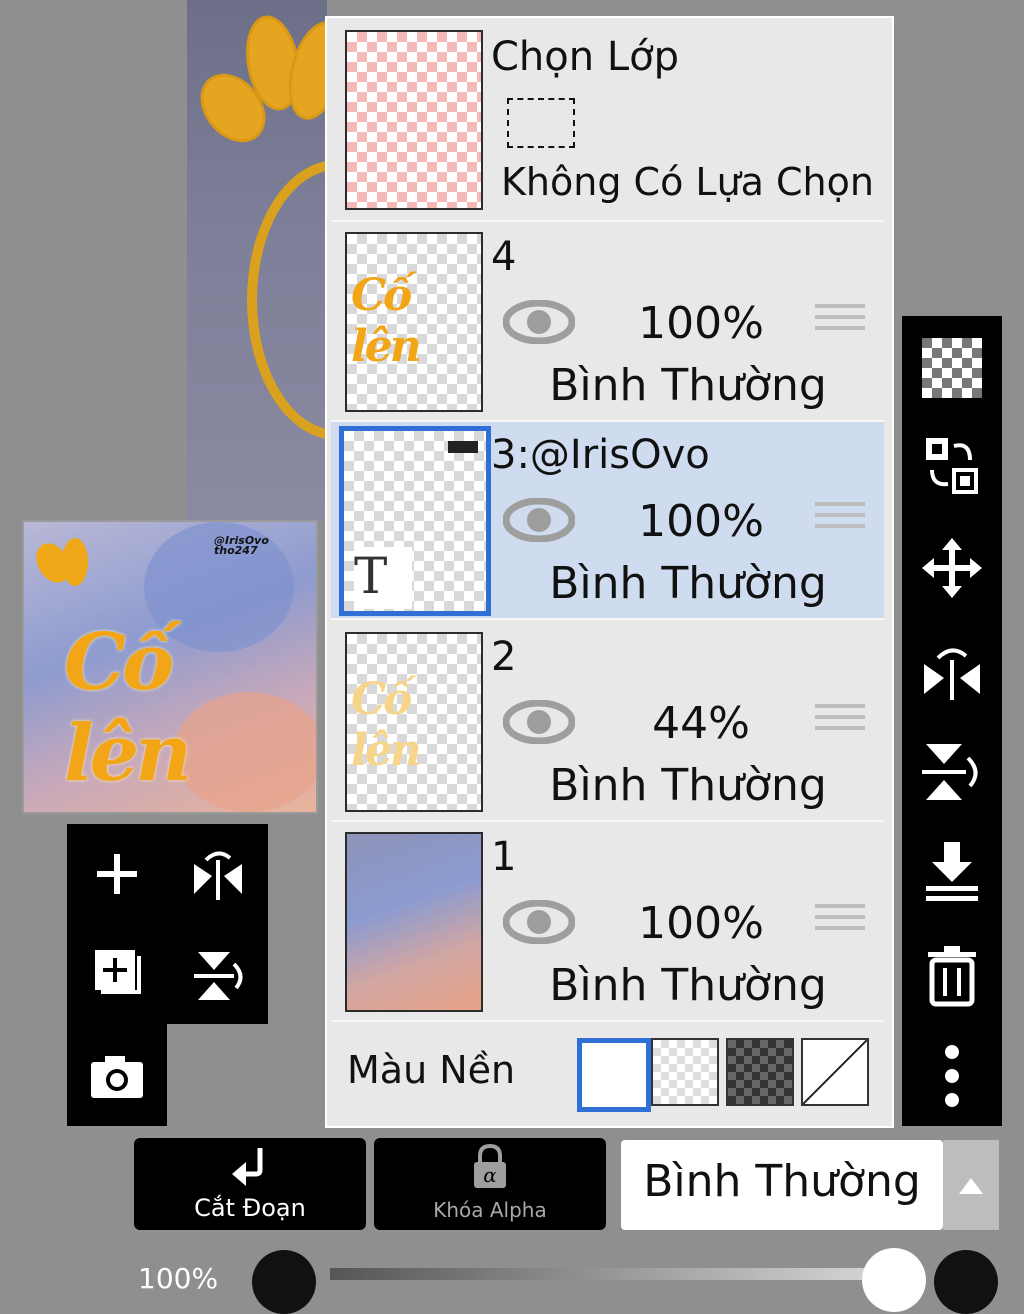 This screenshot has width=1024, height=1314. Describe the element at coordinates (607, 722) in the screenshot. I see `layer-row: Cố lên 2 44% Bình Thường` at that location.